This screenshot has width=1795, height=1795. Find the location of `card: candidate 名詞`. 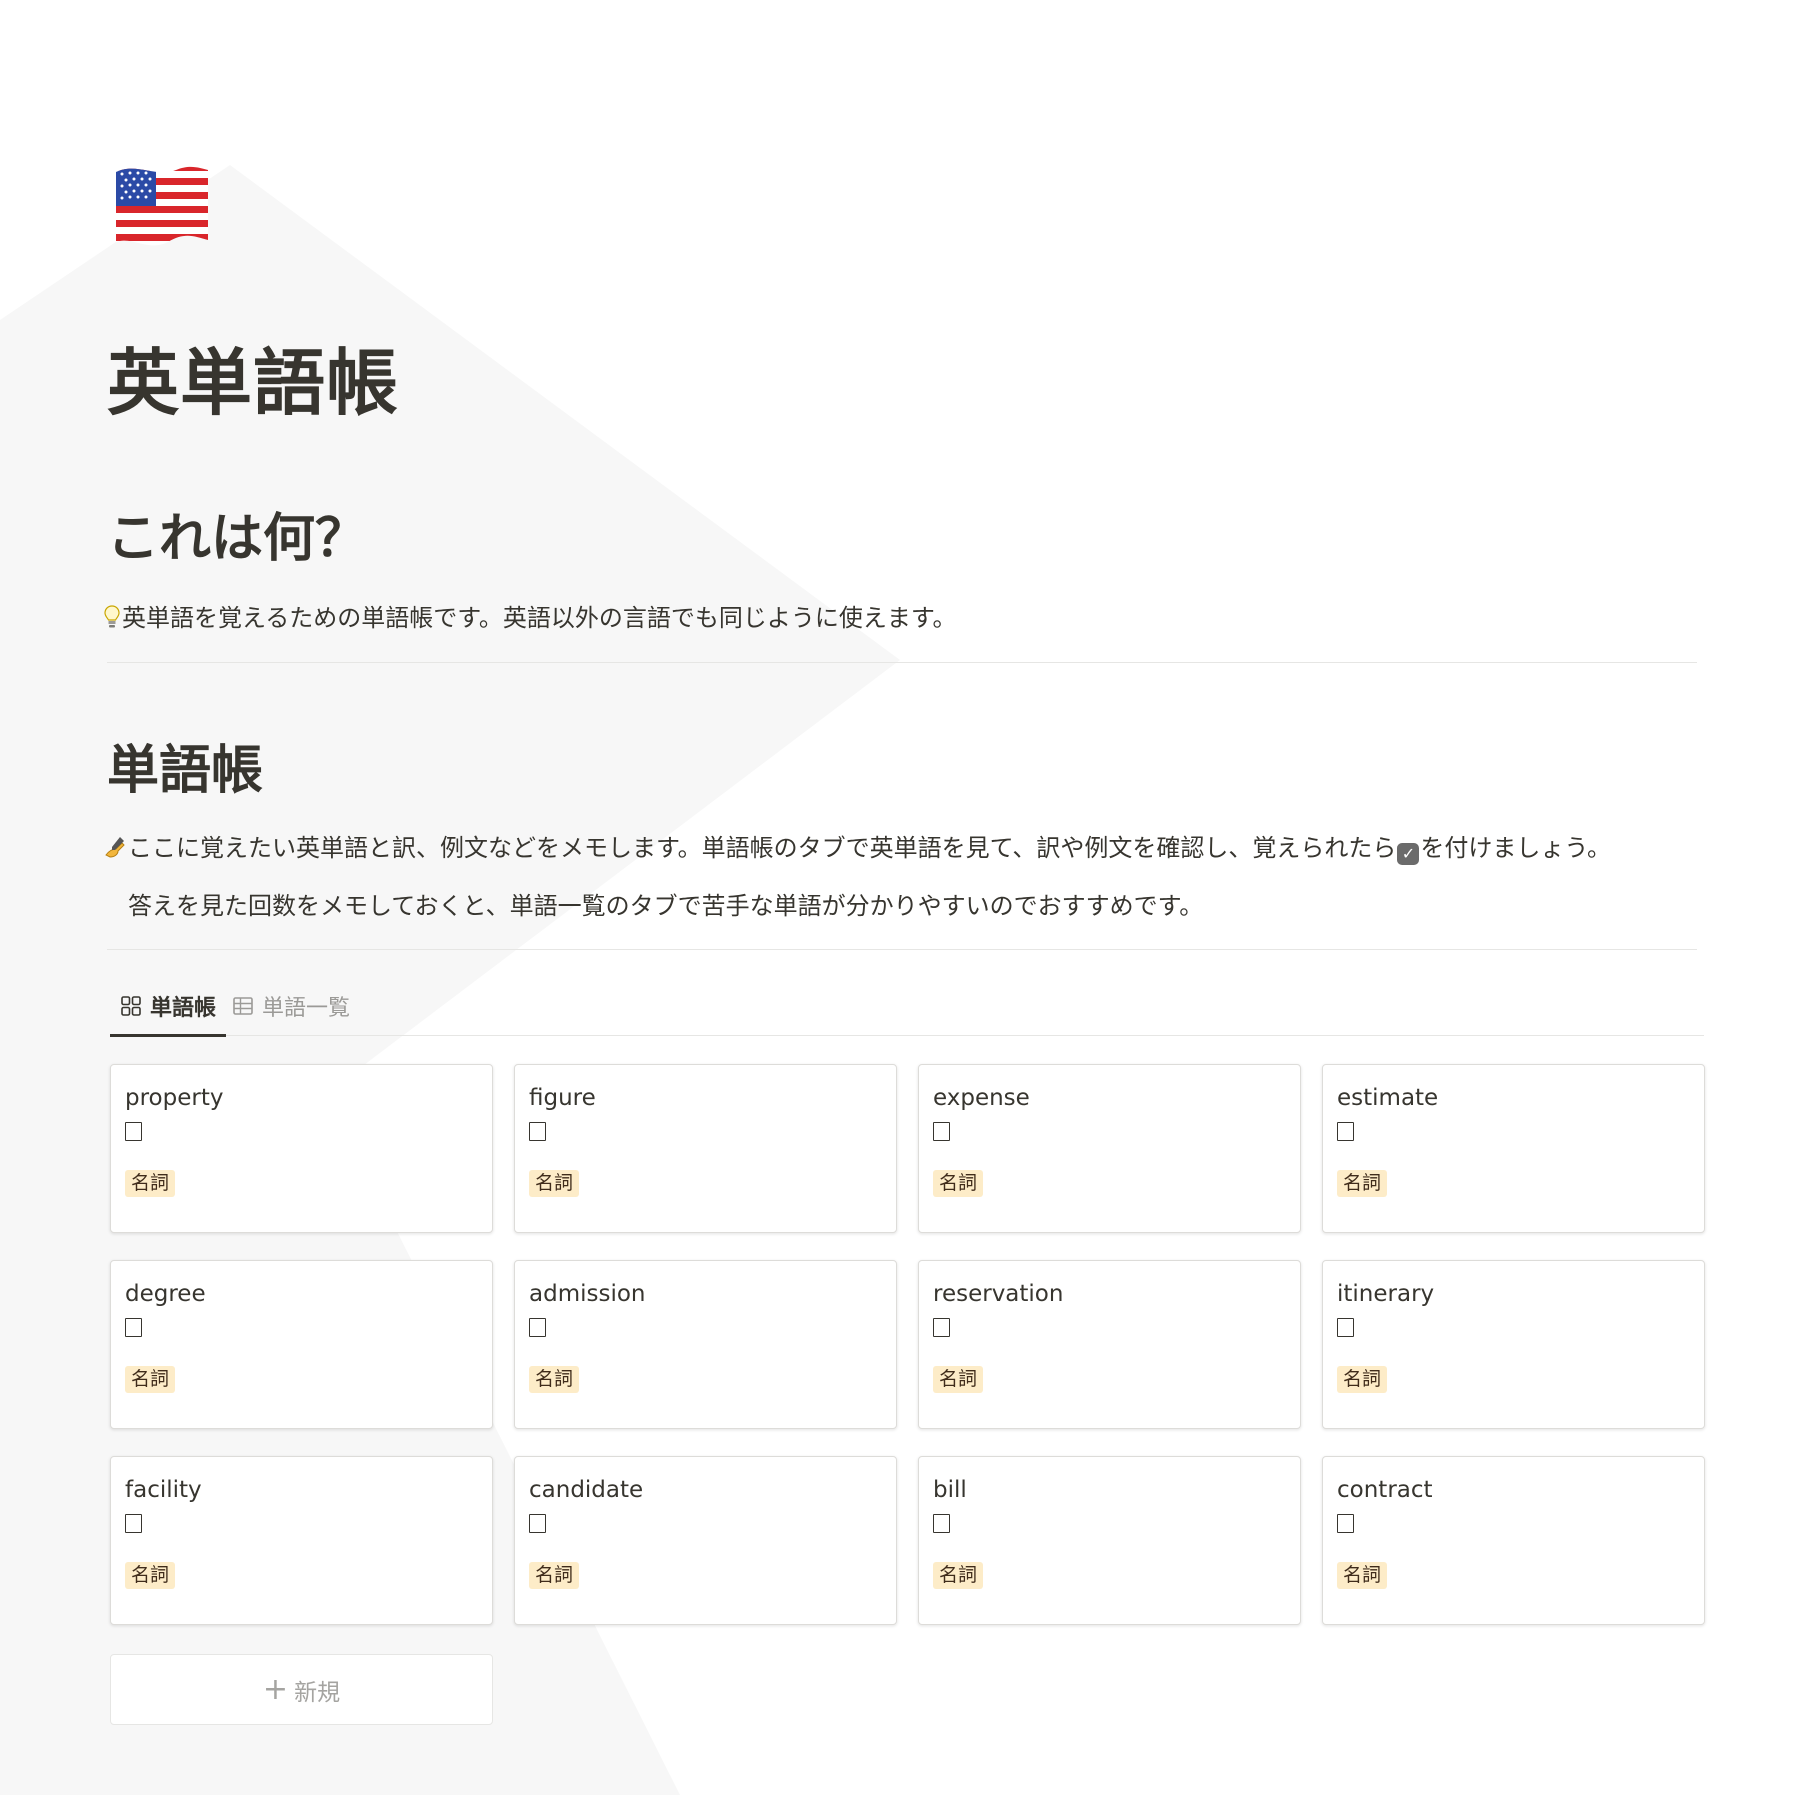

card: candidate 名詞 is located at coordinates (705, 1540).